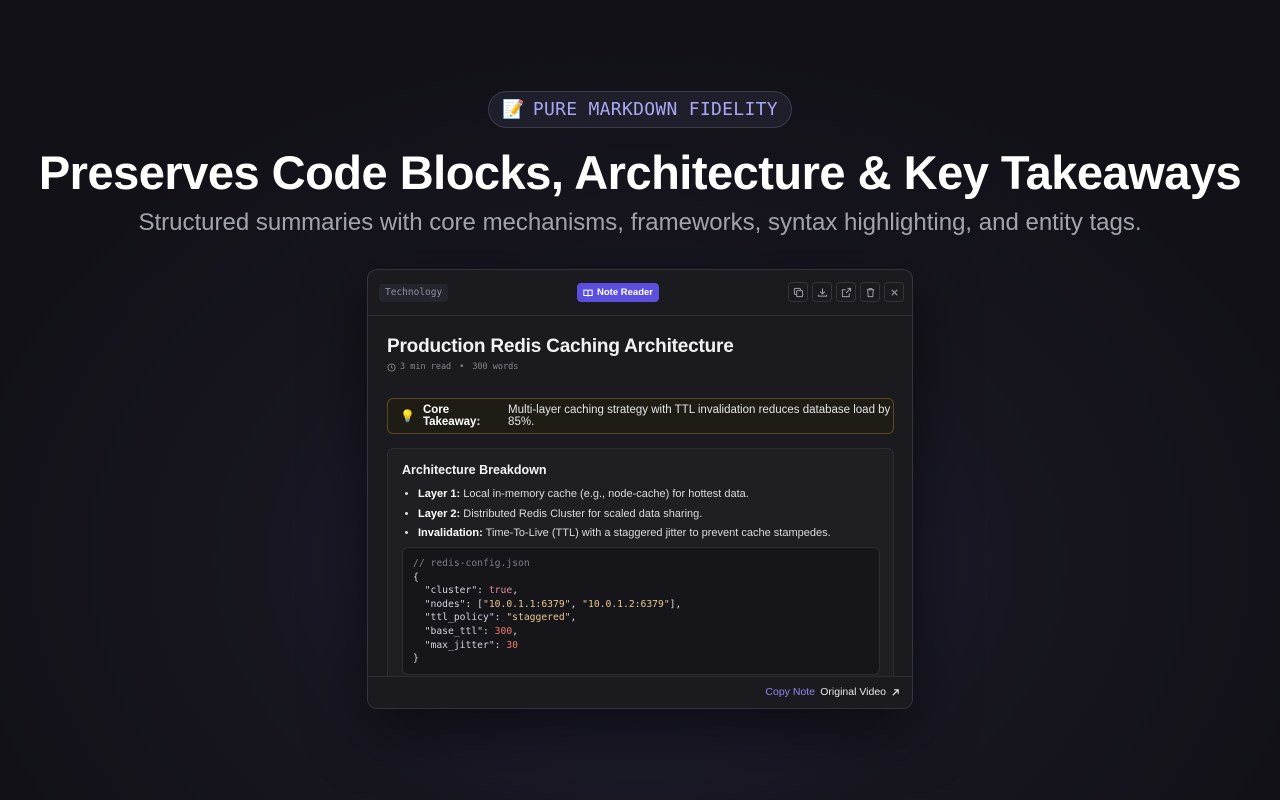  I want to click on memo-icon: 📝, so click(513, 109).